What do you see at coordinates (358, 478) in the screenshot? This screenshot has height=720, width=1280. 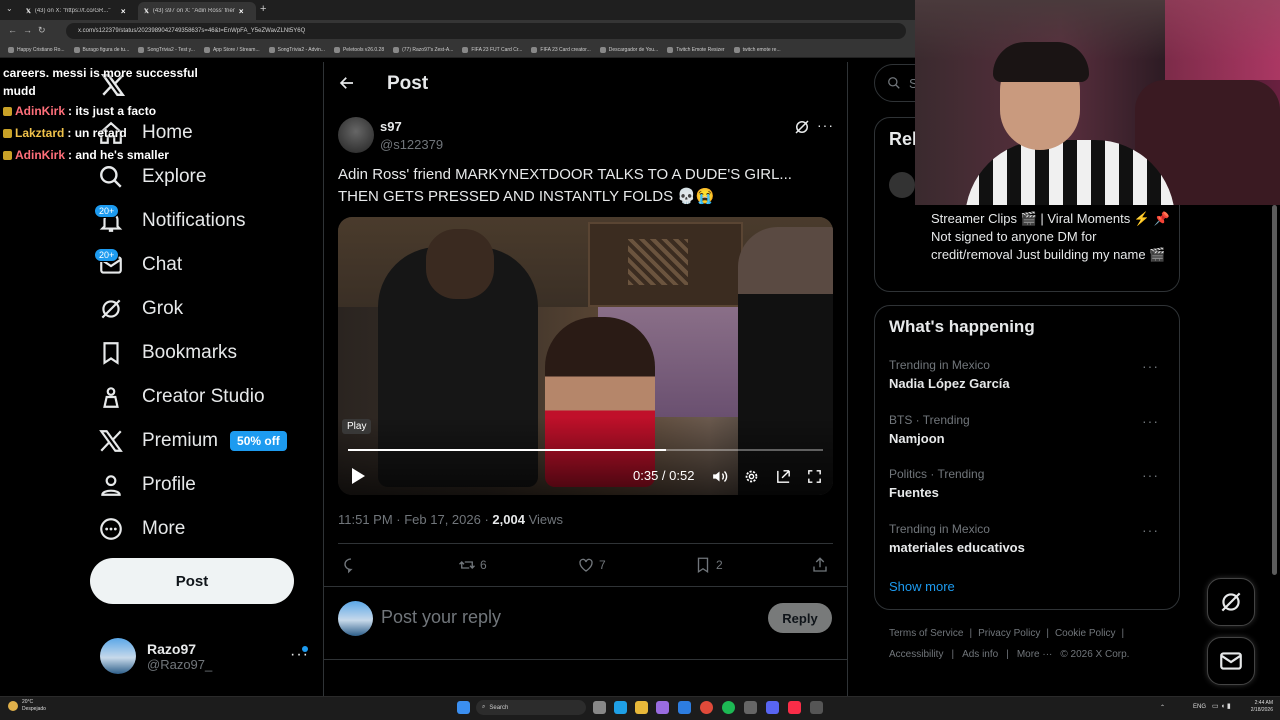 I see `play-icon` at bounding box center [358, 478].